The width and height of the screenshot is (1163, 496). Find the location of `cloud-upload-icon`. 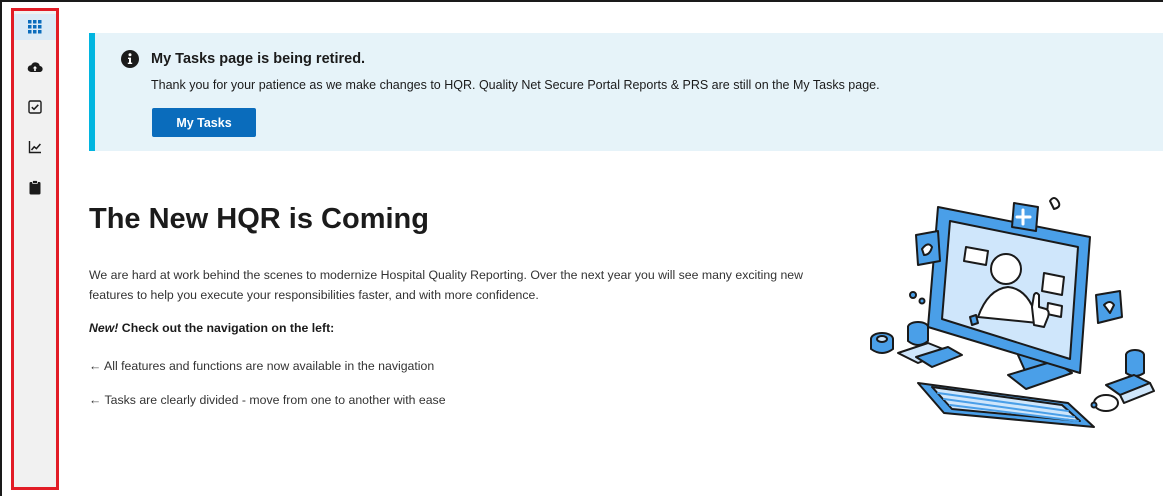

cloud-upload-icon is located at coordinates (35, 67).